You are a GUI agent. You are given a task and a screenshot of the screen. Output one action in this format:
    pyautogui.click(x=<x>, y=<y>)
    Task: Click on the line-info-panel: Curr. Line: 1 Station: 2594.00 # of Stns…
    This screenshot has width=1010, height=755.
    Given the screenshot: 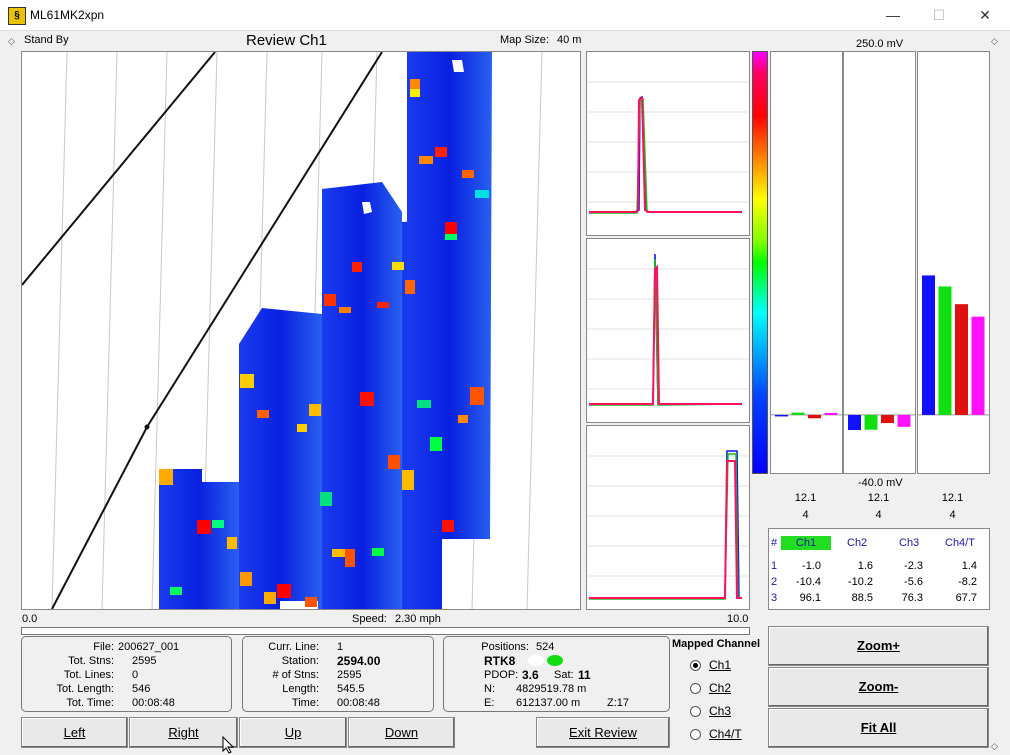 What is the action you would take?
    pyautogui.click(x=338, y=674)
    